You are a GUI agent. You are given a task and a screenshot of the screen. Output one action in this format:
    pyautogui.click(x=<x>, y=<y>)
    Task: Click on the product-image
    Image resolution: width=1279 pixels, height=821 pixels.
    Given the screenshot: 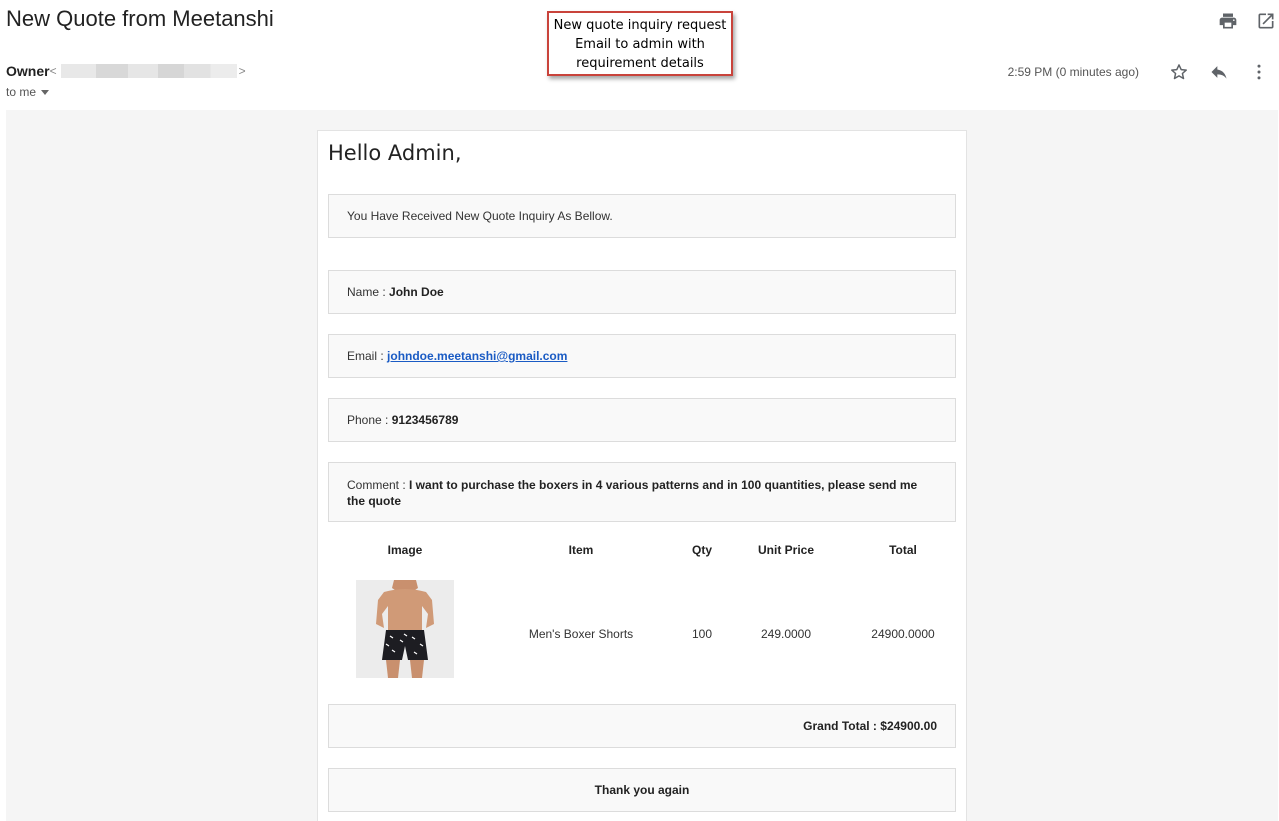 What is the action you would take?
    pyautogui.click(x=405, y=629)
    